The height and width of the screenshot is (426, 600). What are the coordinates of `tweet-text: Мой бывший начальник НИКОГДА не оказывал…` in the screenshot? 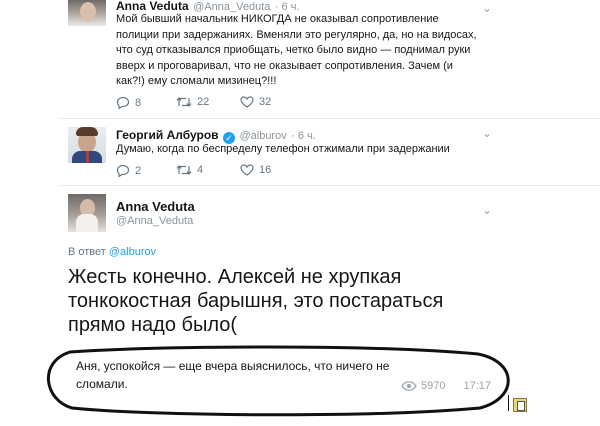 It's located at (296, 50).